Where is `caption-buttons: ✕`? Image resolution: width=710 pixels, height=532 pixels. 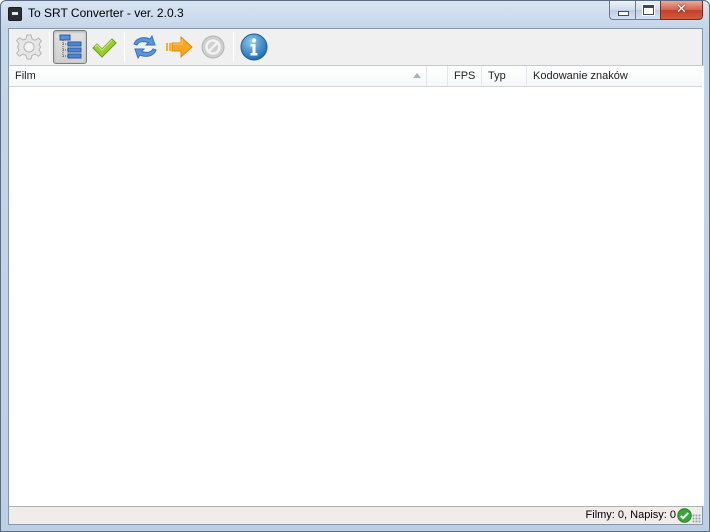
caption-buttons: ✕ is located at coordinates (656, 10).